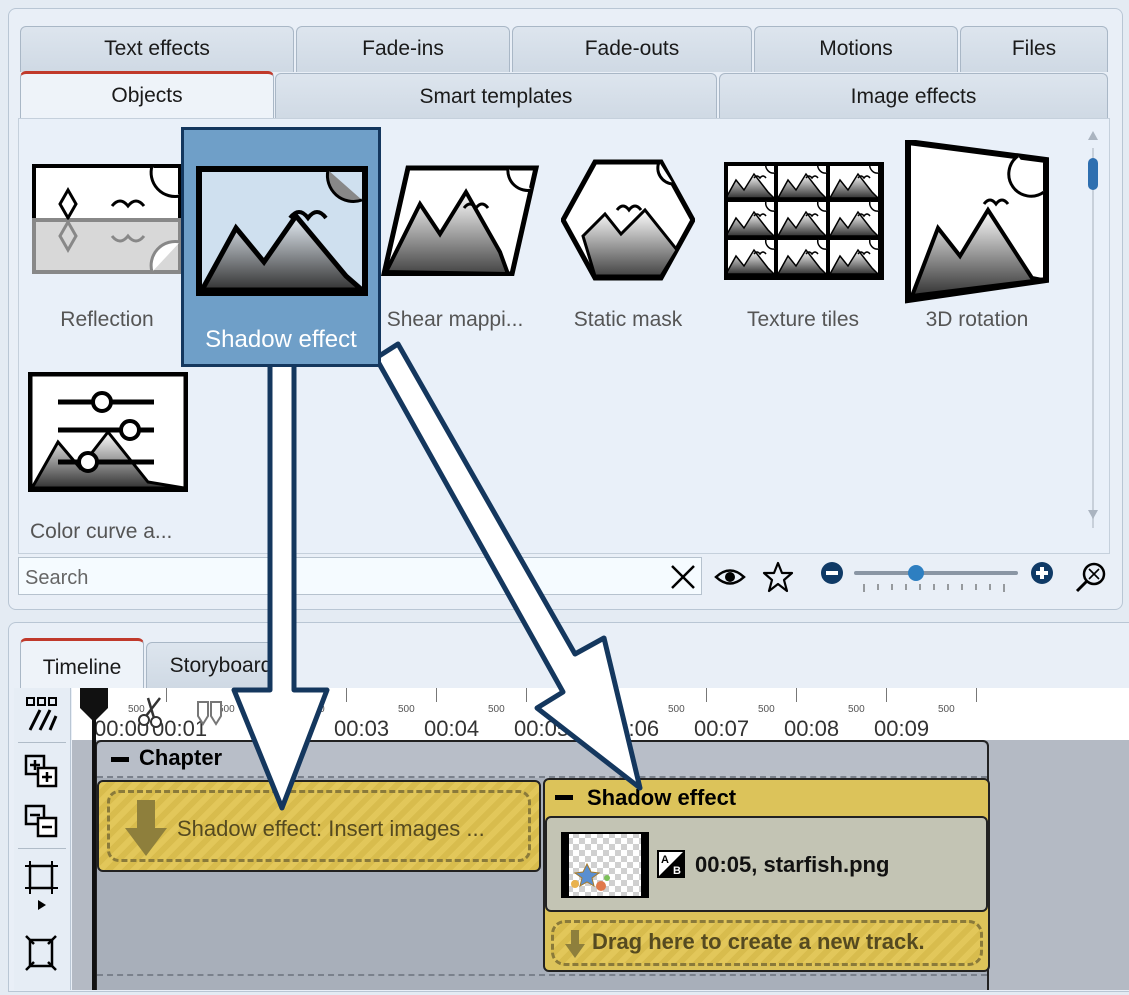  What do you see at coordinates (157, 49) in the screenshot?
I see `tab-text-effects: Text effects` at bounding box center [157, 49].